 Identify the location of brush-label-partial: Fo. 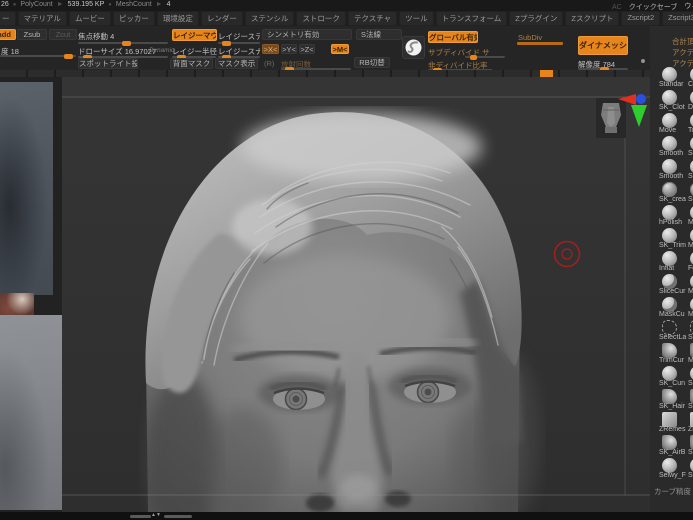
(690, 268).